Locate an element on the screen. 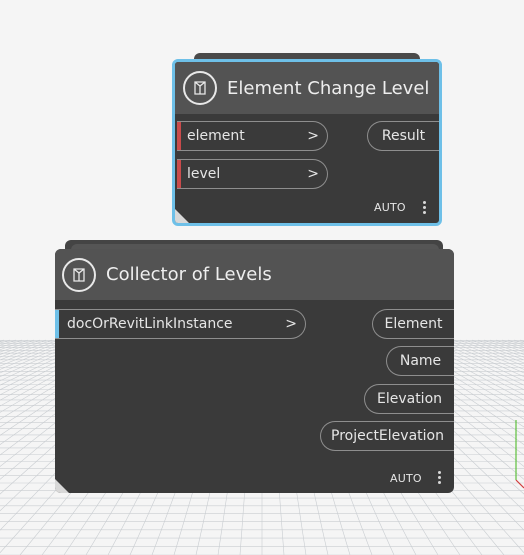 This screenshot has width=524, height=555. input-port-level: level > is located at coordinates (252, 174).